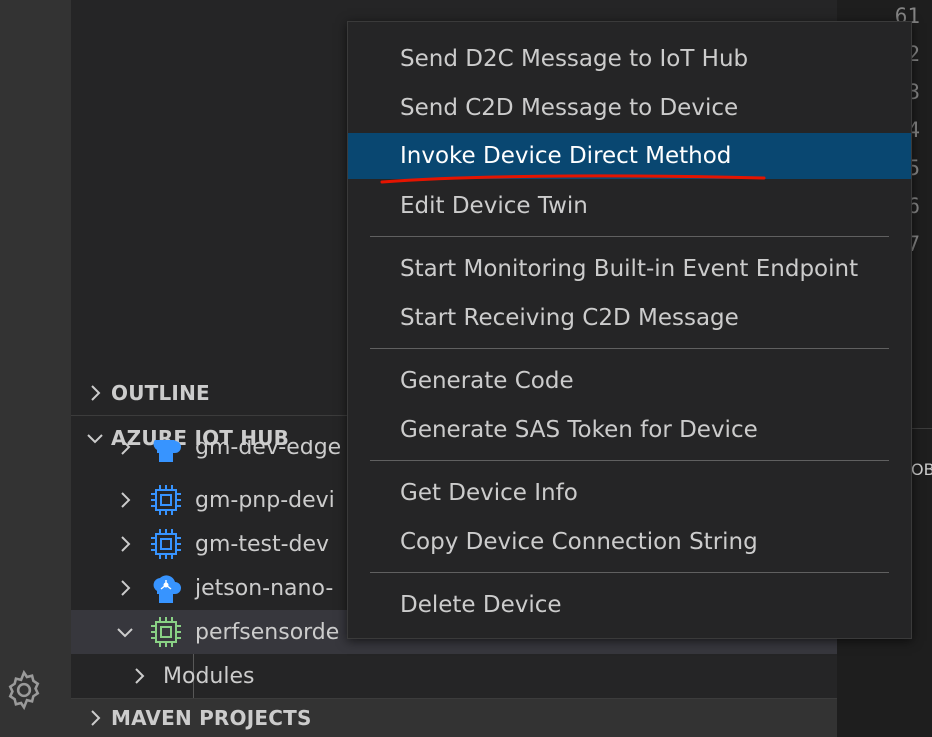 The height and width of the screenshot is (737, 932). Describe the element at coordinates (211, 718) in the screenshot. I see `maven-projects-label: MAVEN PROJECTS` at that location.